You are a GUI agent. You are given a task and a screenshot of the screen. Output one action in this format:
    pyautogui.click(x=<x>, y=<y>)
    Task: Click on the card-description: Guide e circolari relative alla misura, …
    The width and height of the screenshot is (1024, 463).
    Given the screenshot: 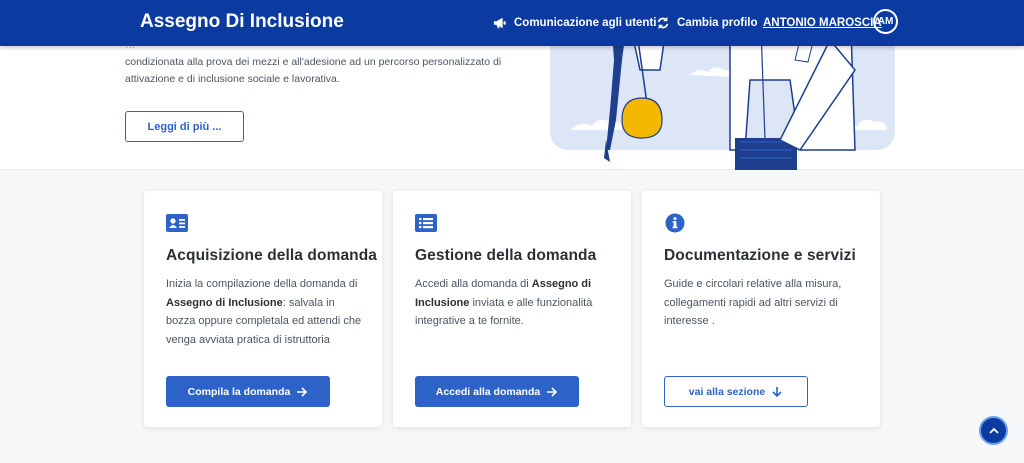 What is the action you would take?
    pyautogui.click(x=753, y=302)
    